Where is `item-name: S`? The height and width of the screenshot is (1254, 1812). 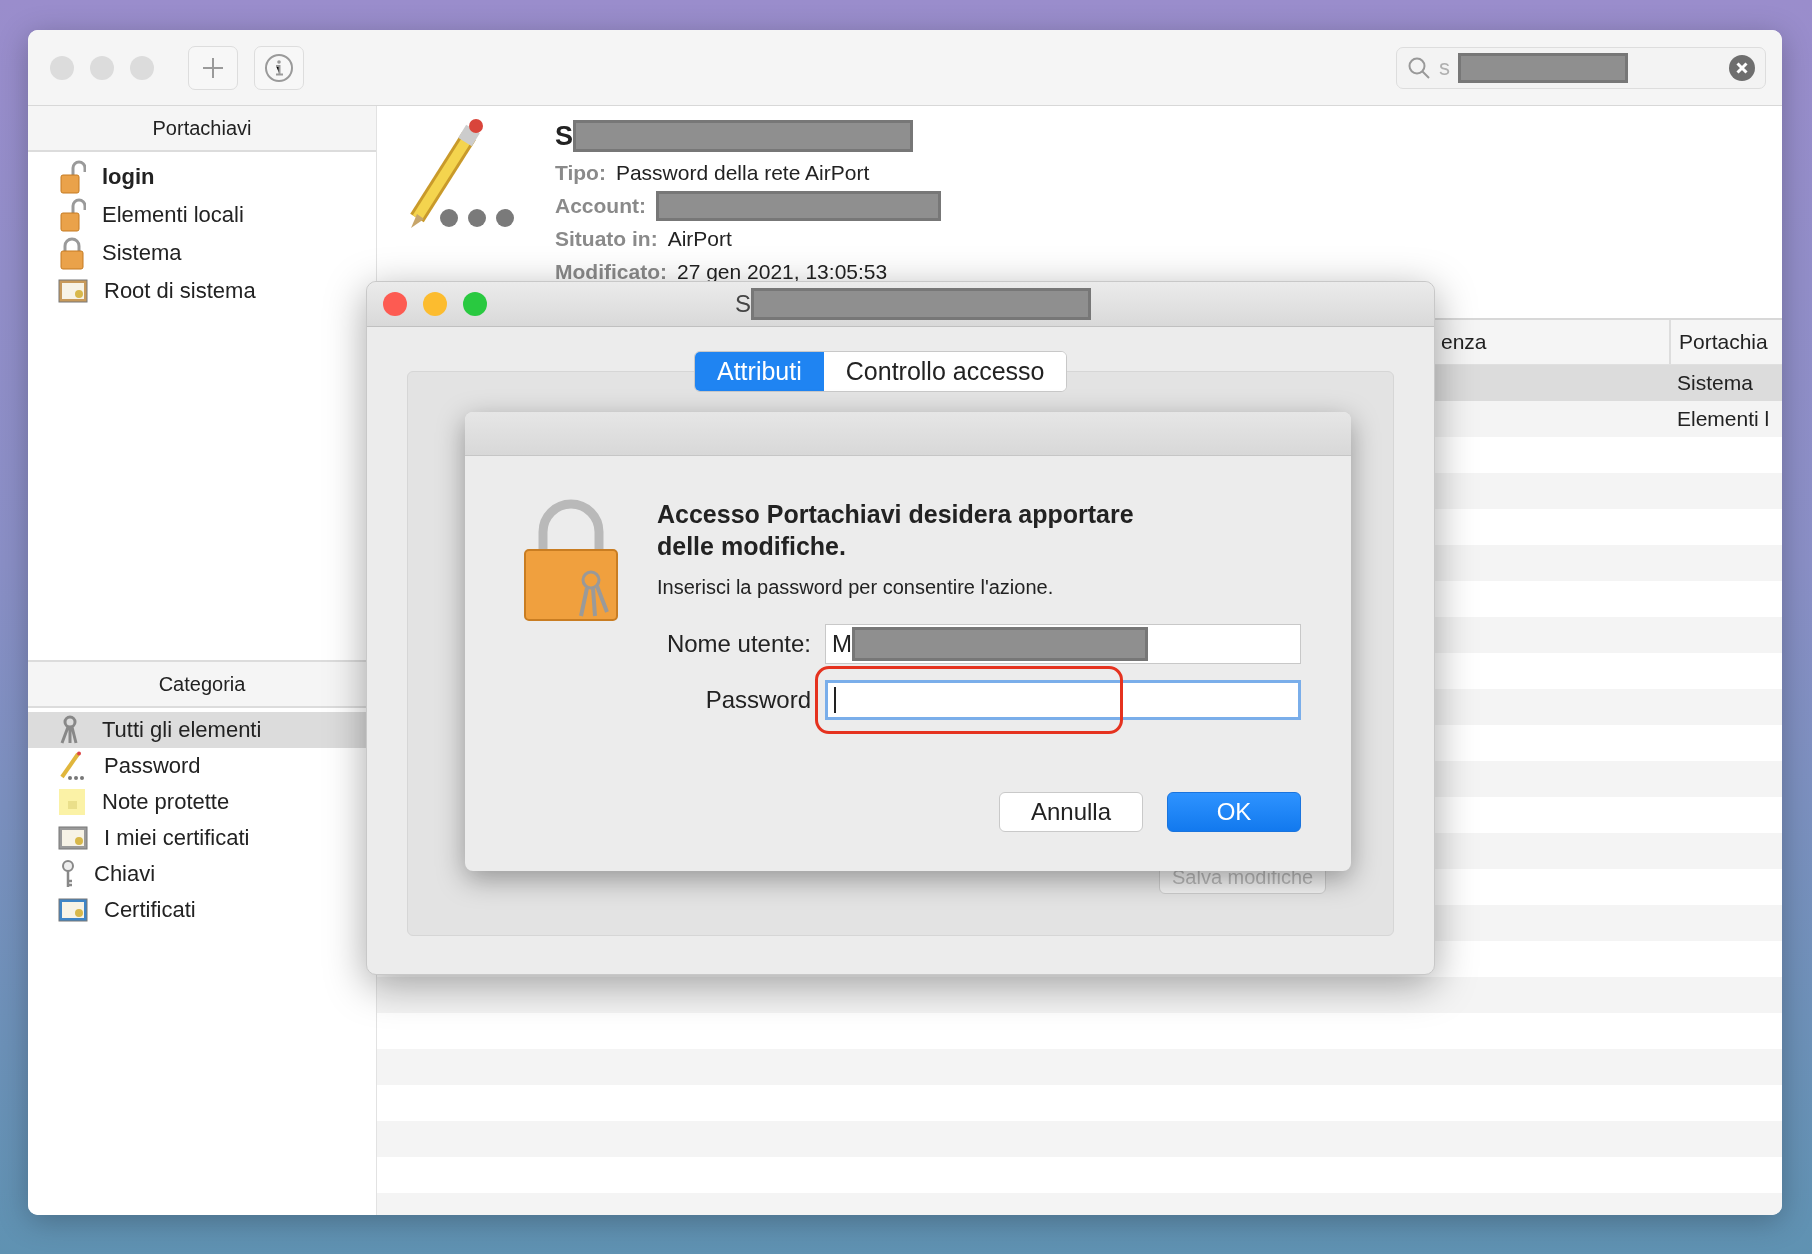
item-name: S is located at coordinates (564, 136).